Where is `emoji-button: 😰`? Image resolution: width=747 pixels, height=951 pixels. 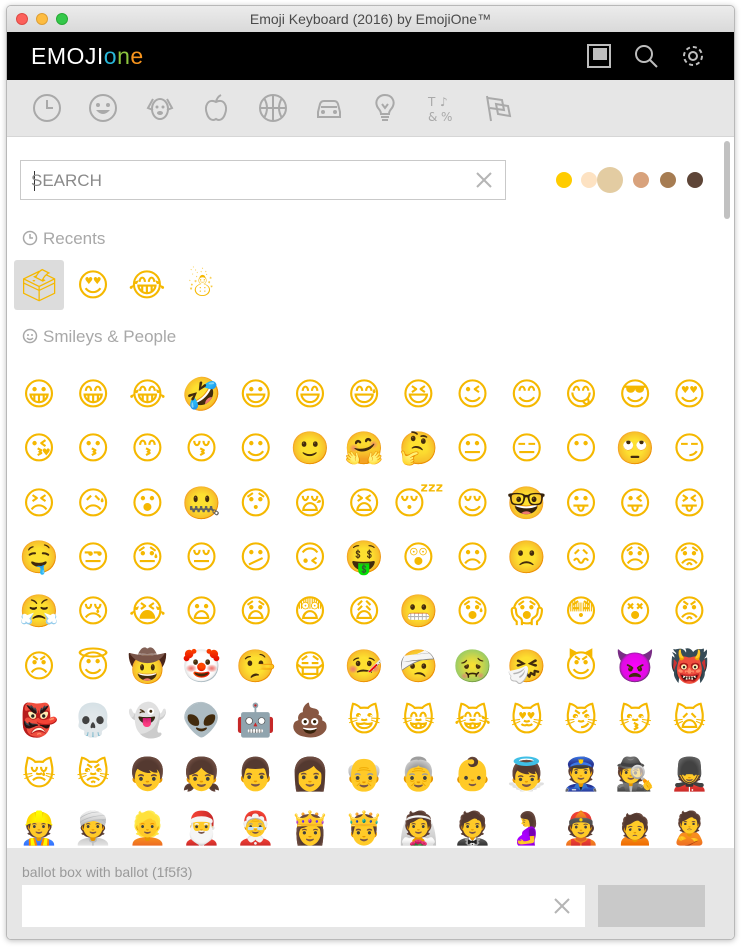 emoji-button: 😰 is located at coordinates (473, 611).